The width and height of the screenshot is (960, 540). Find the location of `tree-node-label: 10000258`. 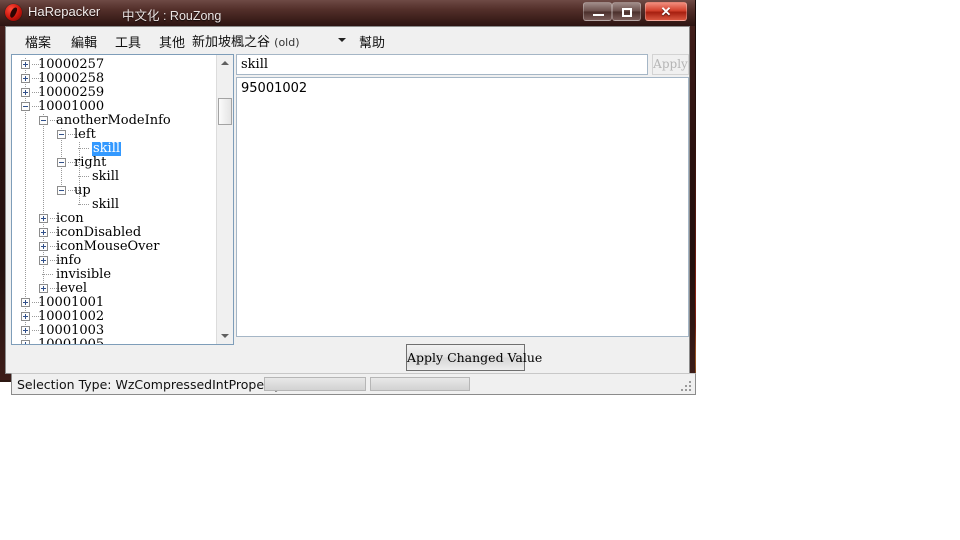

tree-node-label: 10000258 is located at coordinates (71, 79).